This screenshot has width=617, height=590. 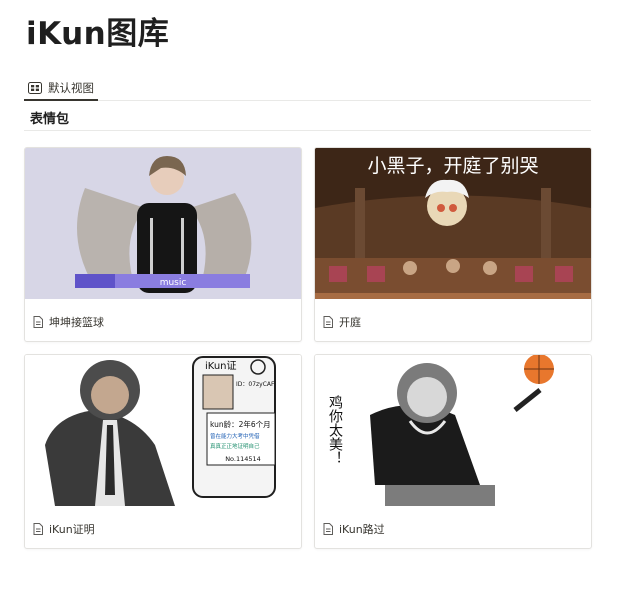 What do you see at coordinates (71, 87) in the screenshot?
I see `tab-label: 默认视图` at bounding box center [71, 87].